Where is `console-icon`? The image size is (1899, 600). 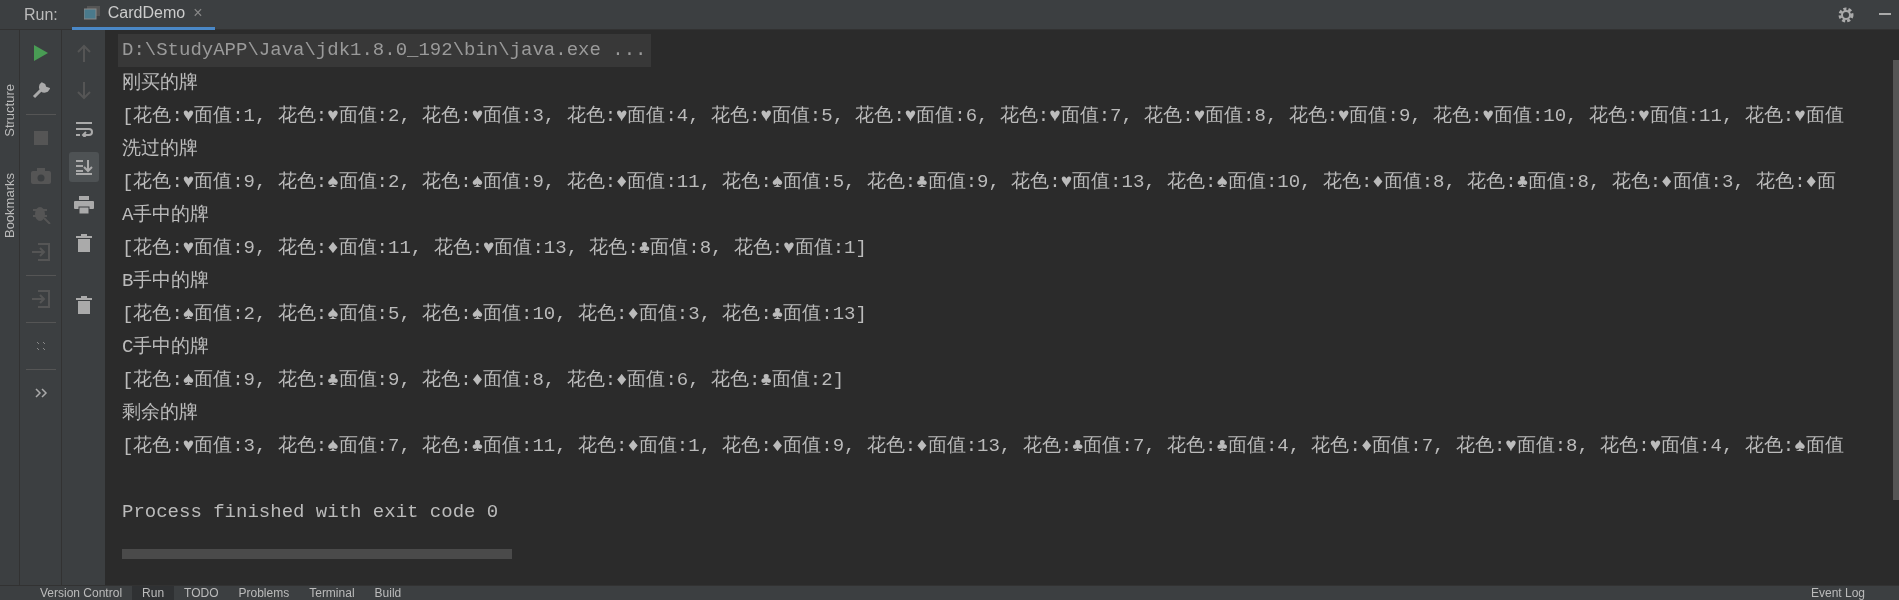
console-icon is located at coordinates (91, 13).